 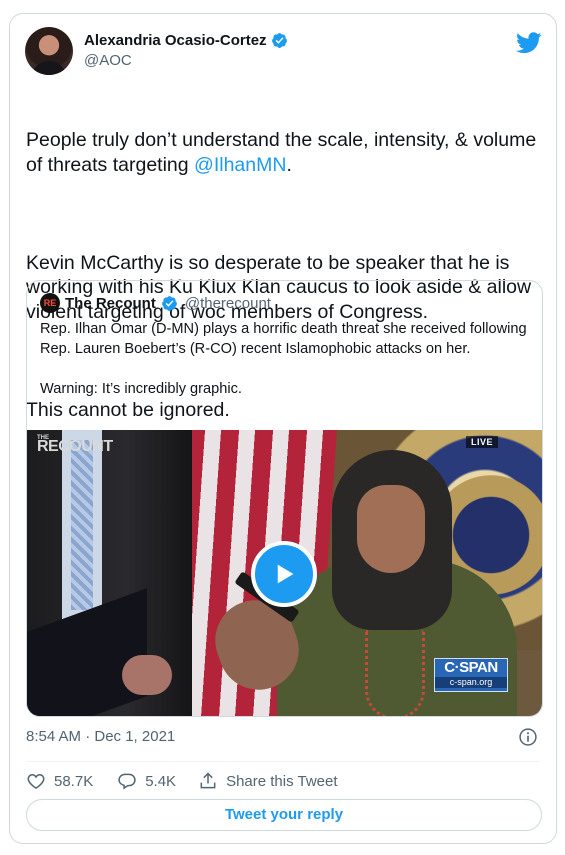 I want to click on reply-count: 5.4K, so click(x=161, y=781).